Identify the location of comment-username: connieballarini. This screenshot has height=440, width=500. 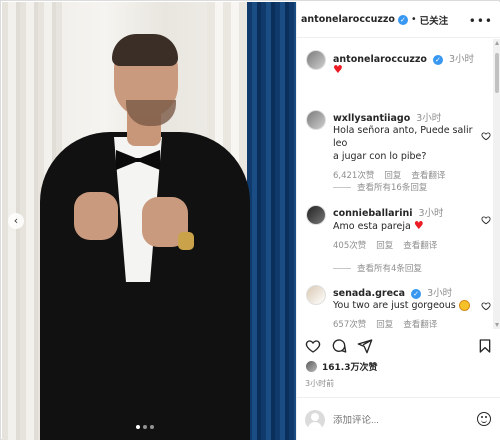
(372, 213).